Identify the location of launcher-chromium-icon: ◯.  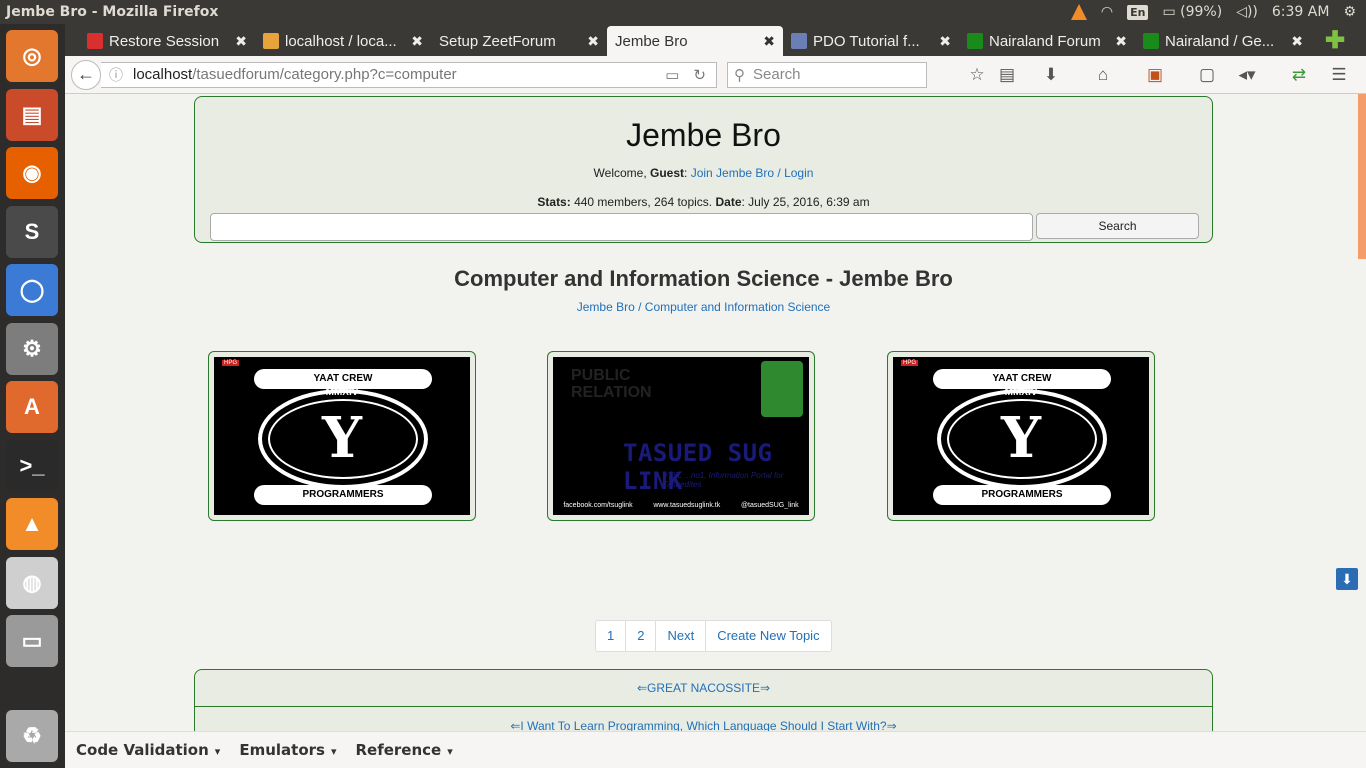
(32, 290).